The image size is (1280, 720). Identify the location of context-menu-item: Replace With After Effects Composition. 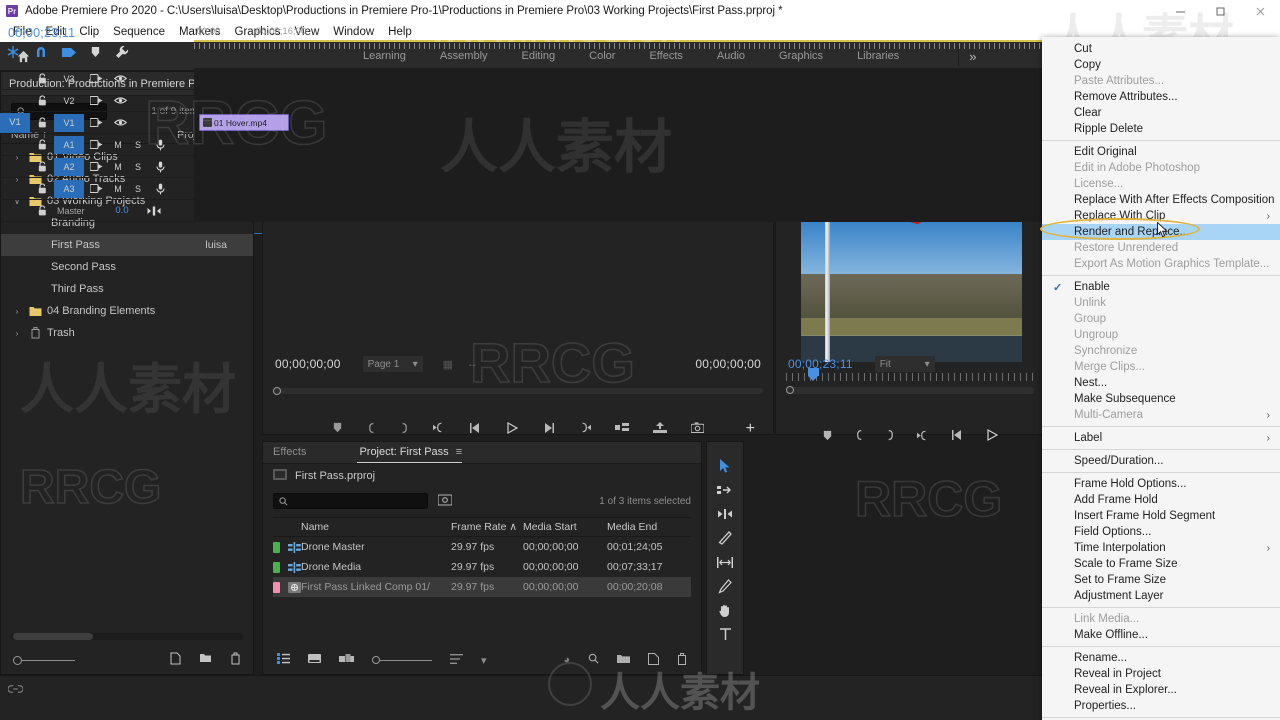
(1161, 200).